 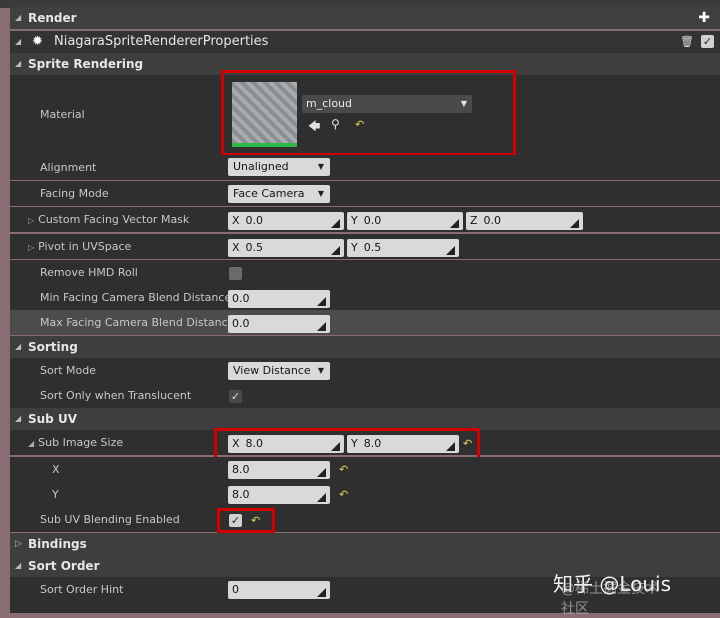 I want to click on watermark: 知乎 @Louis @稀土掘金技术社区, so click(x=612, y=592).